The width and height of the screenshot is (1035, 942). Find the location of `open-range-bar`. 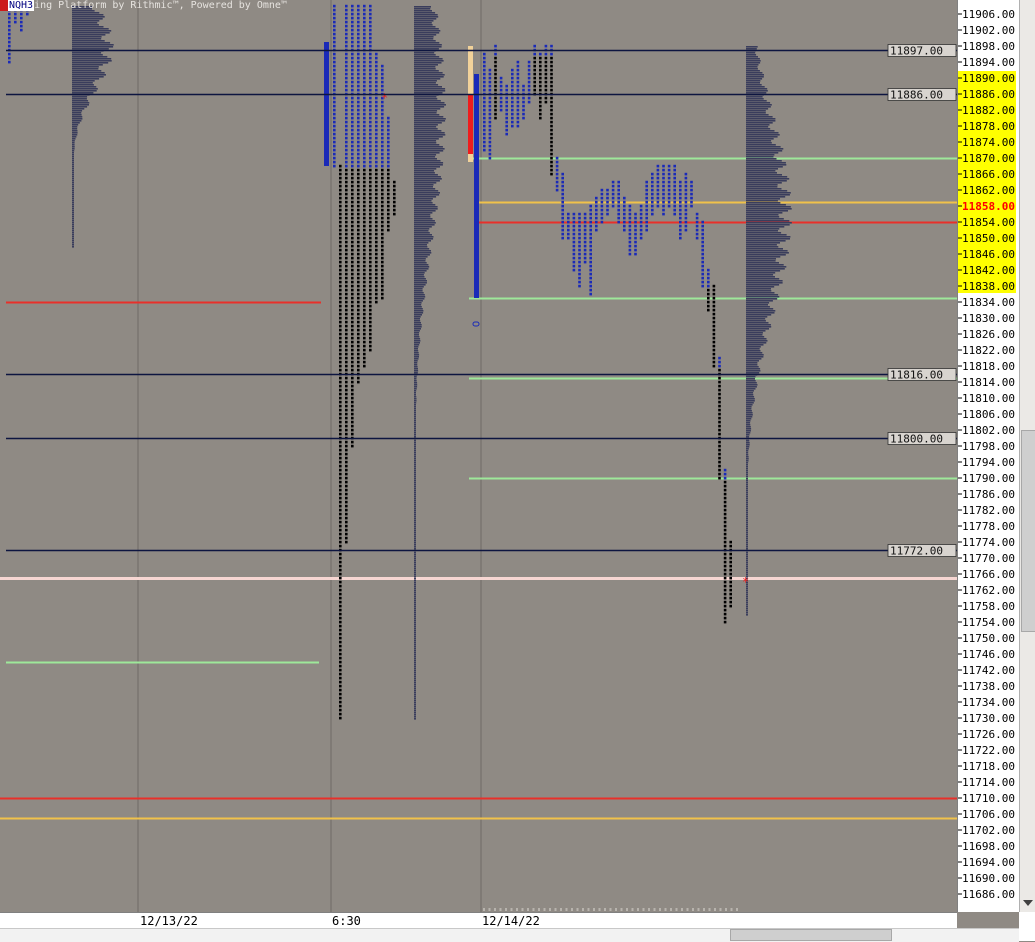

open-range-bar is located at coordinates (476, 186).